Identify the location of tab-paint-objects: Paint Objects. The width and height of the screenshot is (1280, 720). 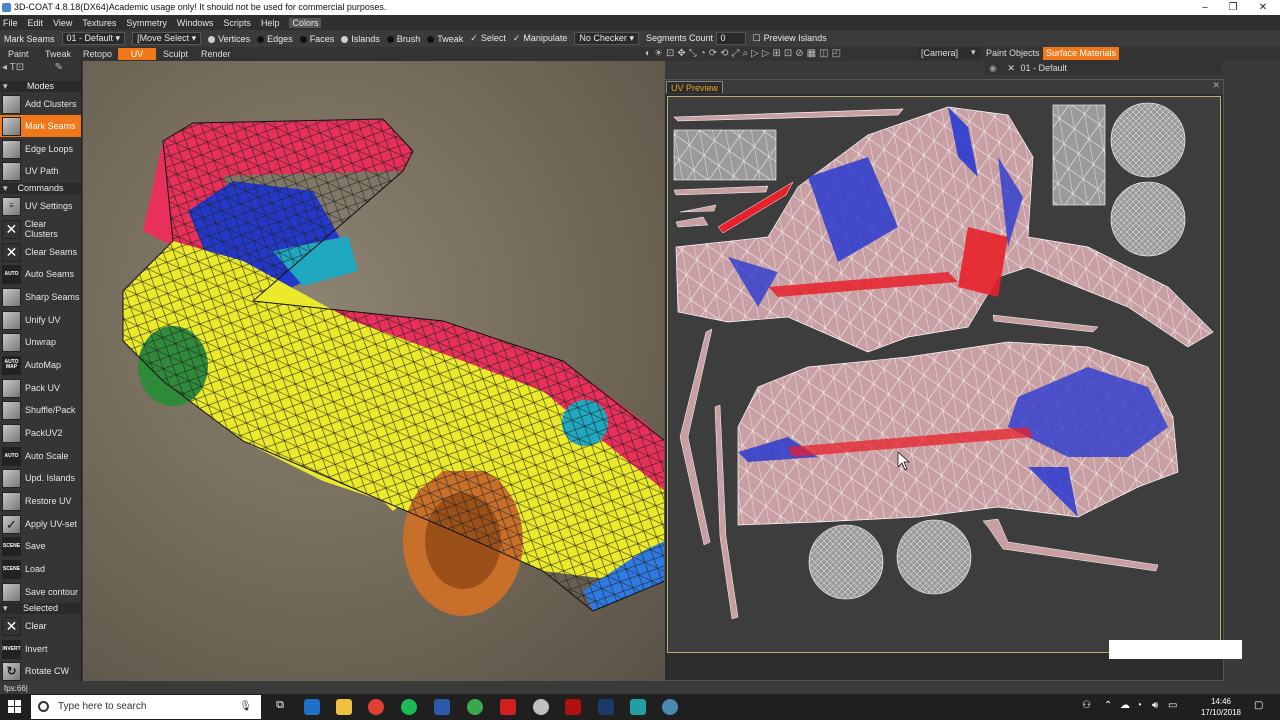
(1013, 53).